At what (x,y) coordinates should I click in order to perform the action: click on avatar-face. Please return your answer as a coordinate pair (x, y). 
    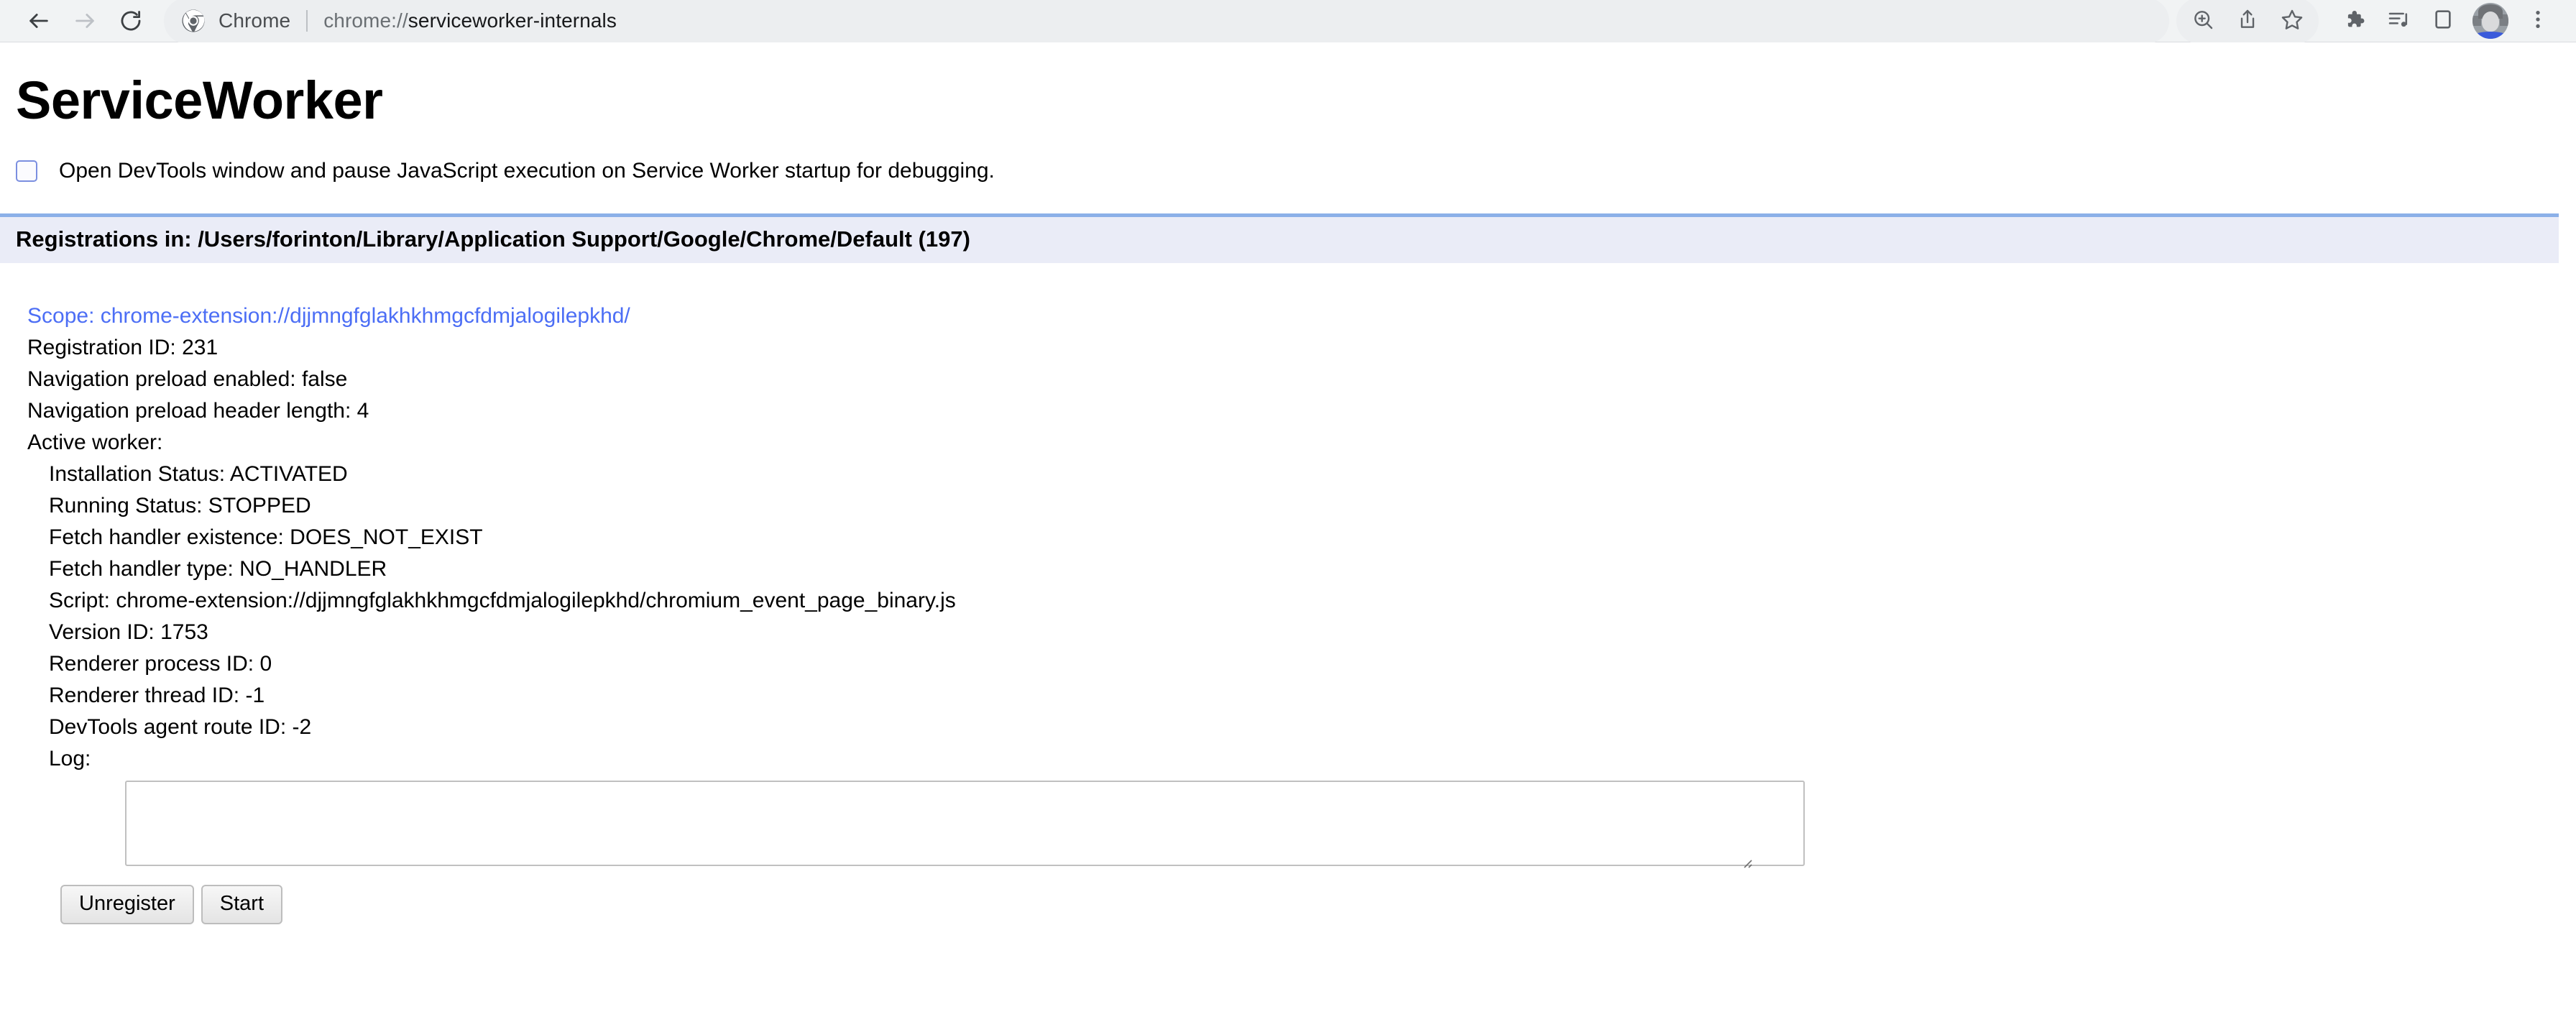
    Looking at the image, I should click on (2490, 22).